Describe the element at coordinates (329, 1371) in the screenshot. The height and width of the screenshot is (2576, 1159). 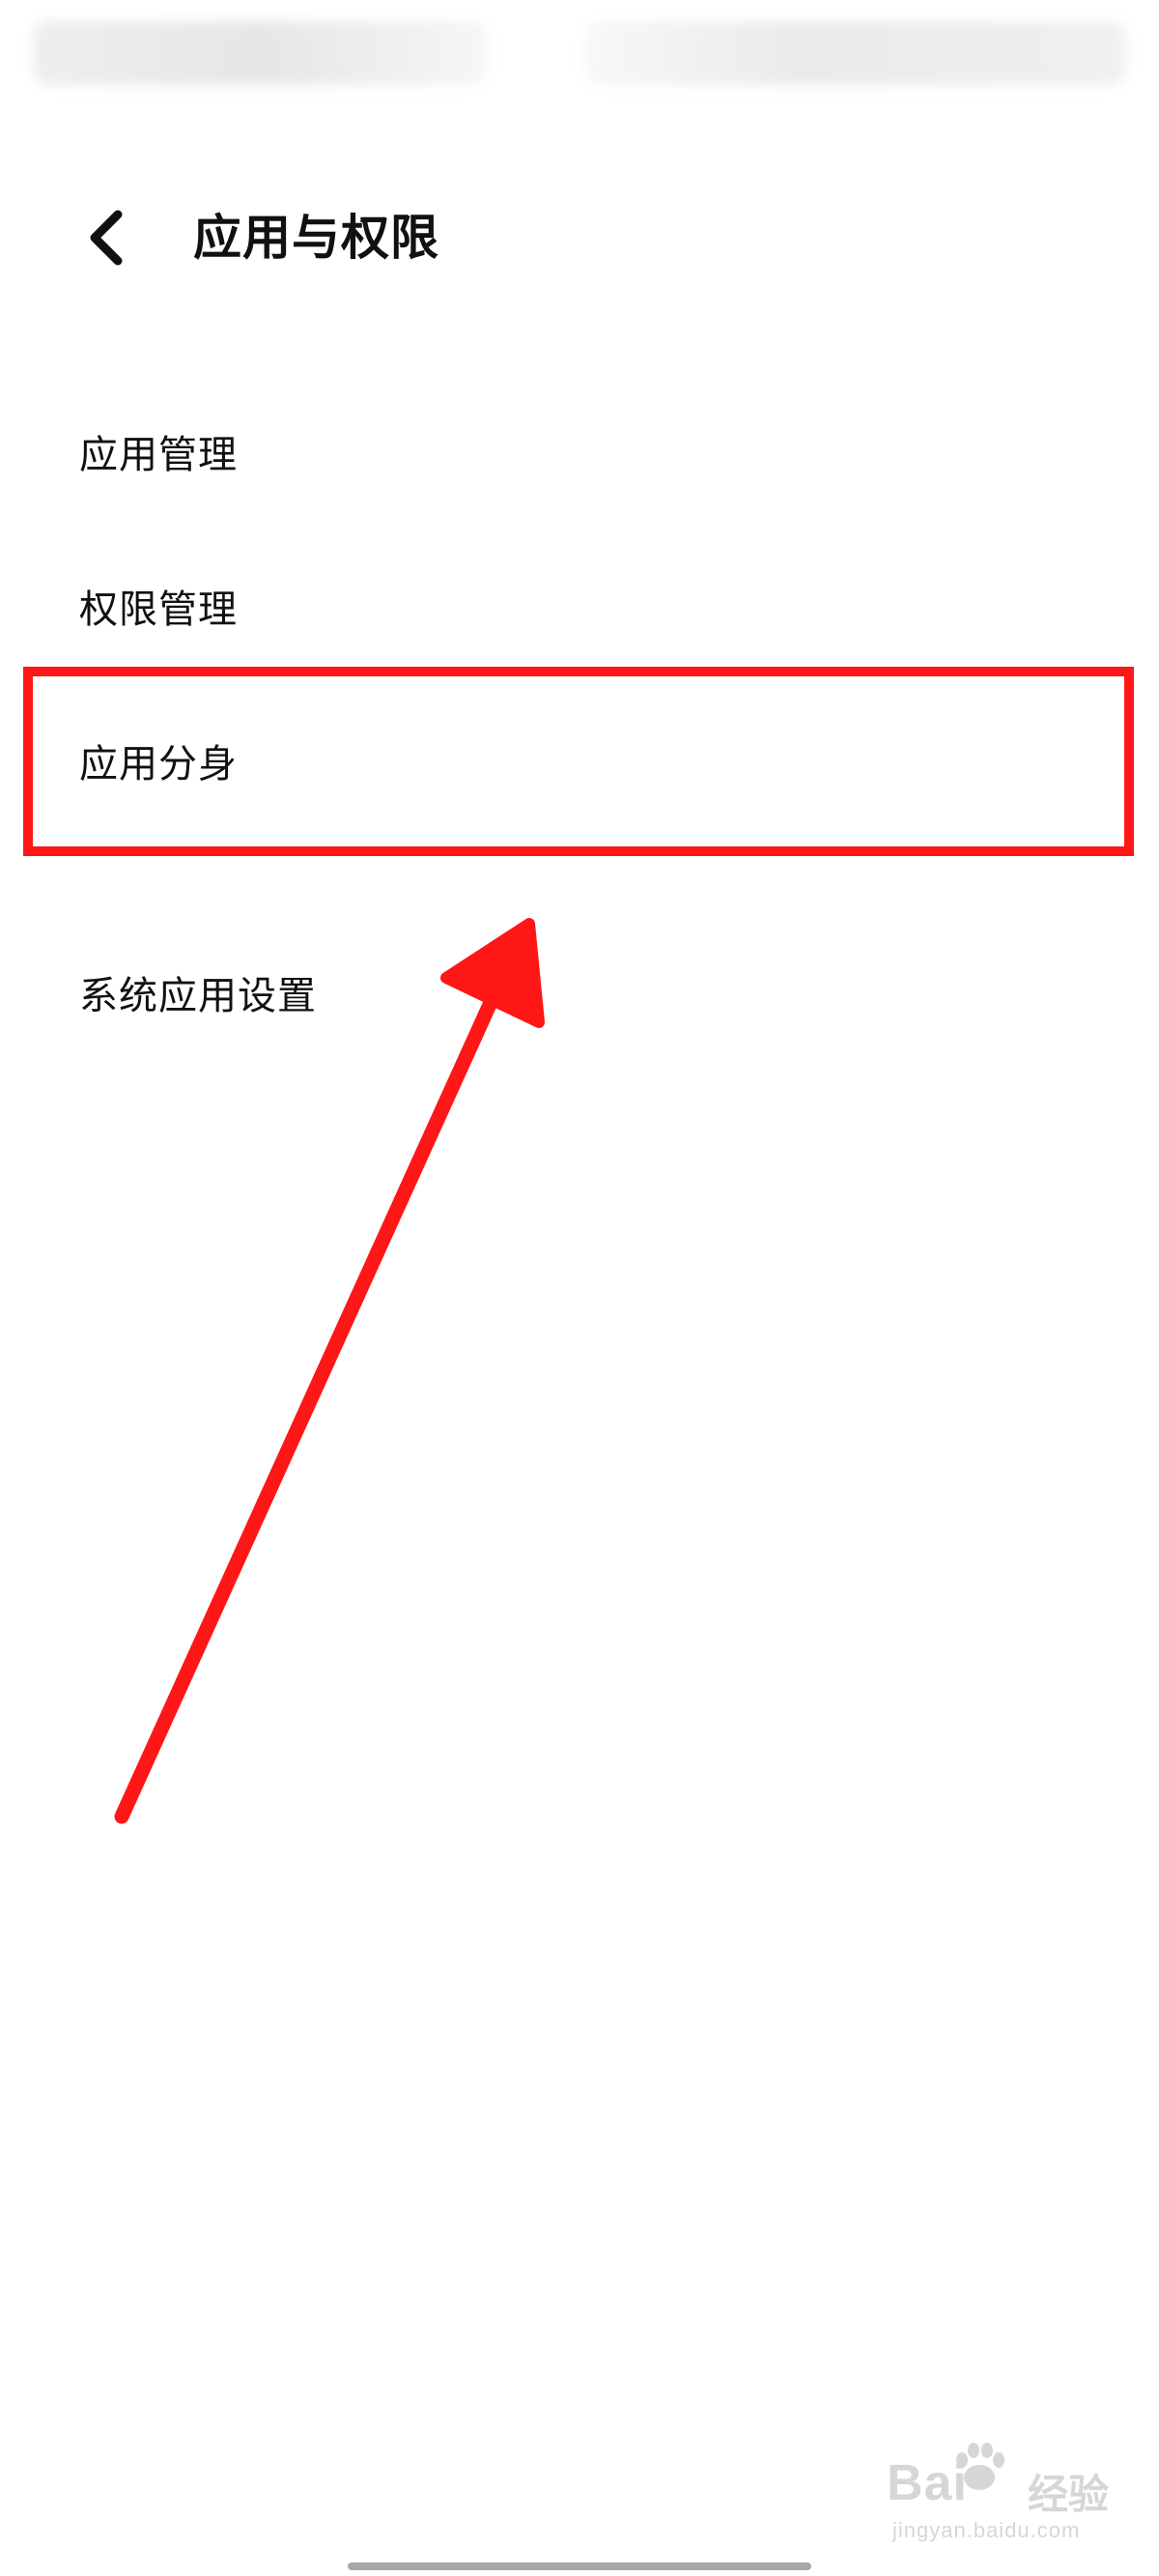
I see `annotation-arrow` at that location.